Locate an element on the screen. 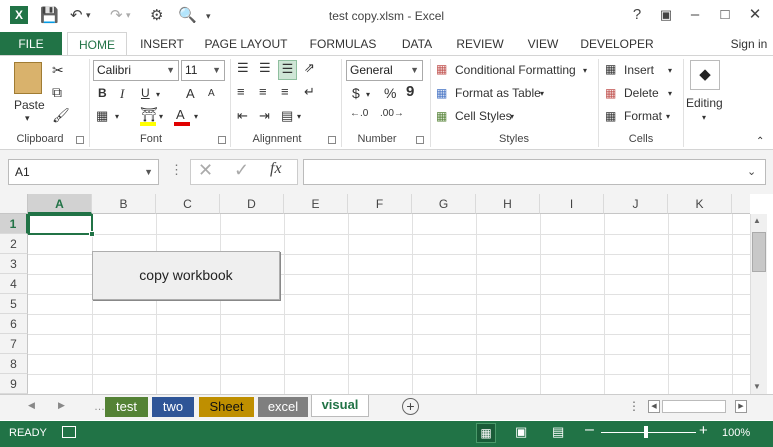 The height and width of the screenshot is (447, 773). macro-record-icon is located at coordinates (69, 432).